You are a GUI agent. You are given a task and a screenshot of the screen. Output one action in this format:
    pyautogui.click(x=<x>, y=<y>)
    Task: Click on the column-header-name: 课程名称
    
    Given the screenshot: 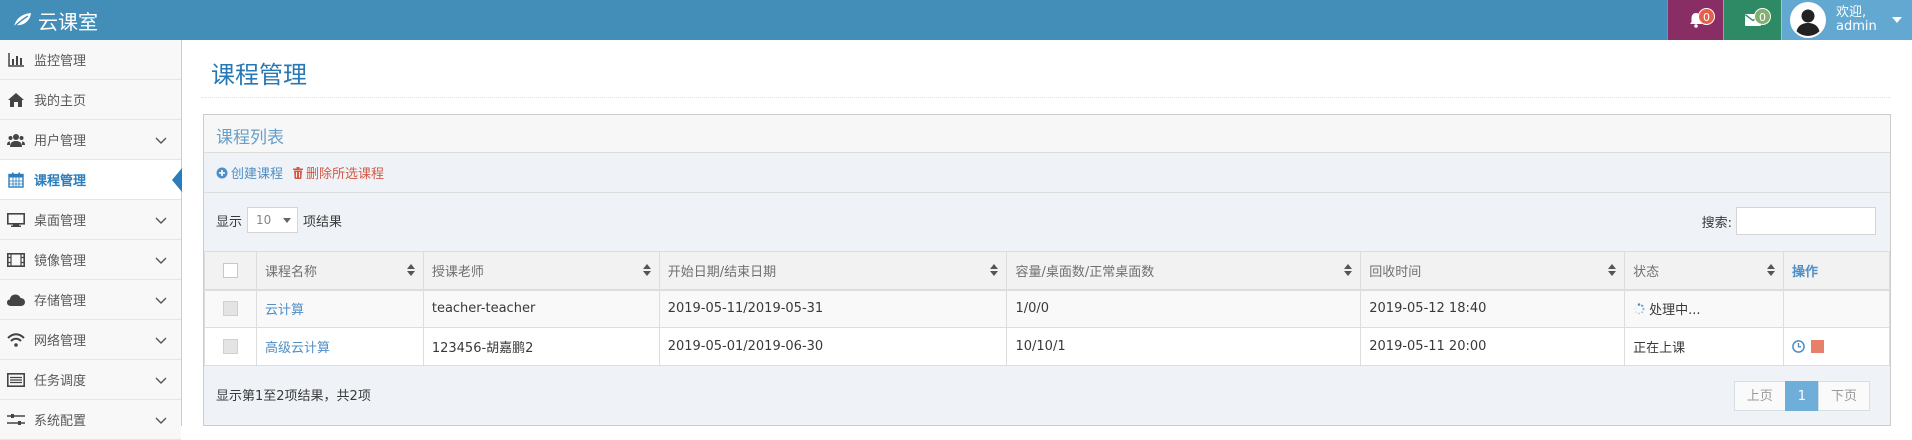 What is the action you would take?
    pyautogui.click(x=339, y=271)
    